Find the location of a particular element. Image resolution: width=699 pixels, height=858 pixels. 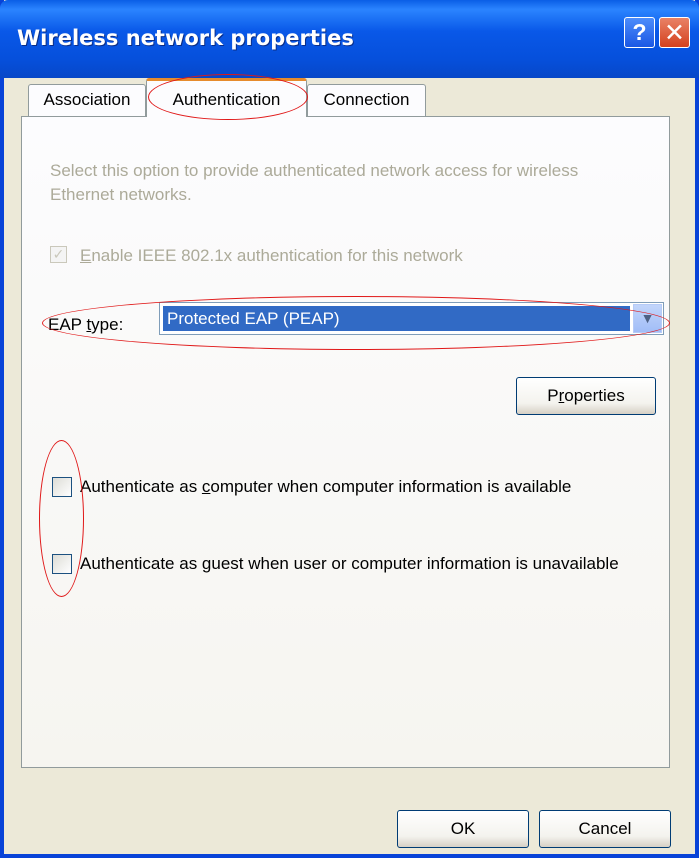

tab-association-label: Association is located at coordinates (87, 99).